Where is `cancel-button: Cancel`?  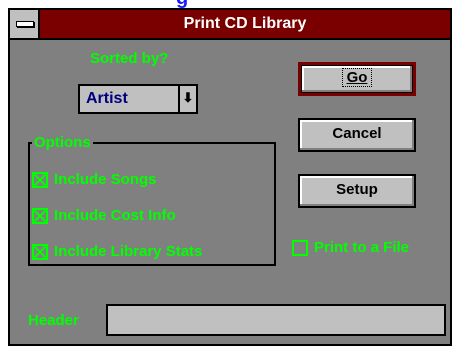
cancel-button: Cancel is located at coordinates (357, 135).